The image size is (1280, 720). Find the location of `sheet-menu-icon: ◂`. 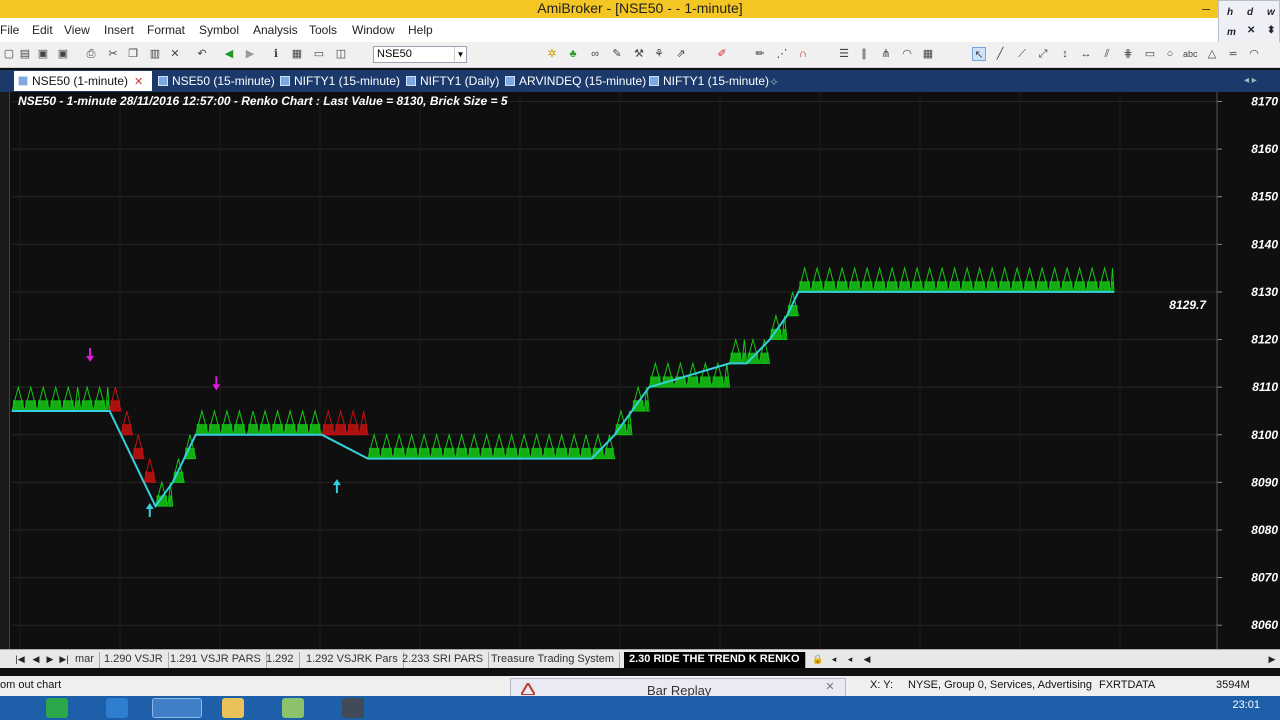

sheet-menu-icon: ◂ is located at coordinates (834, 659).